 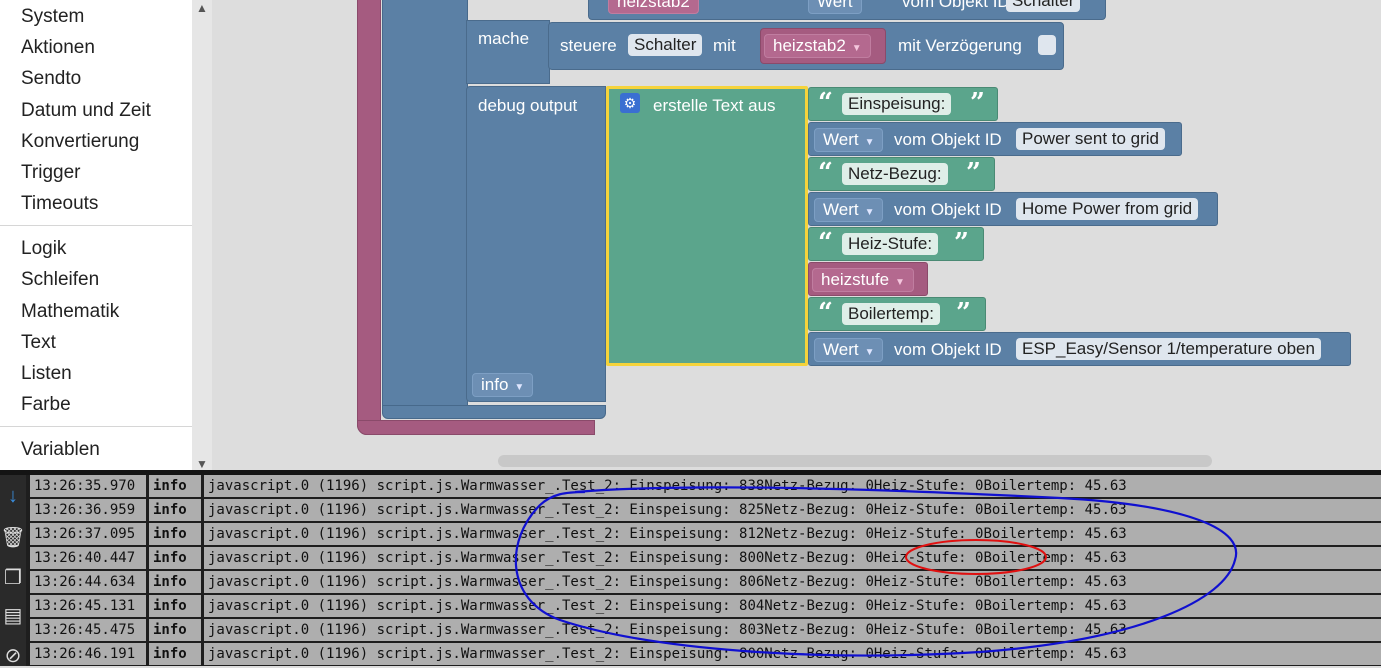 What do you see at coordinates (855, 461) in the screenshot?
I see `workspace-horizontal-scrollbar` at bounding box center [855, 461].